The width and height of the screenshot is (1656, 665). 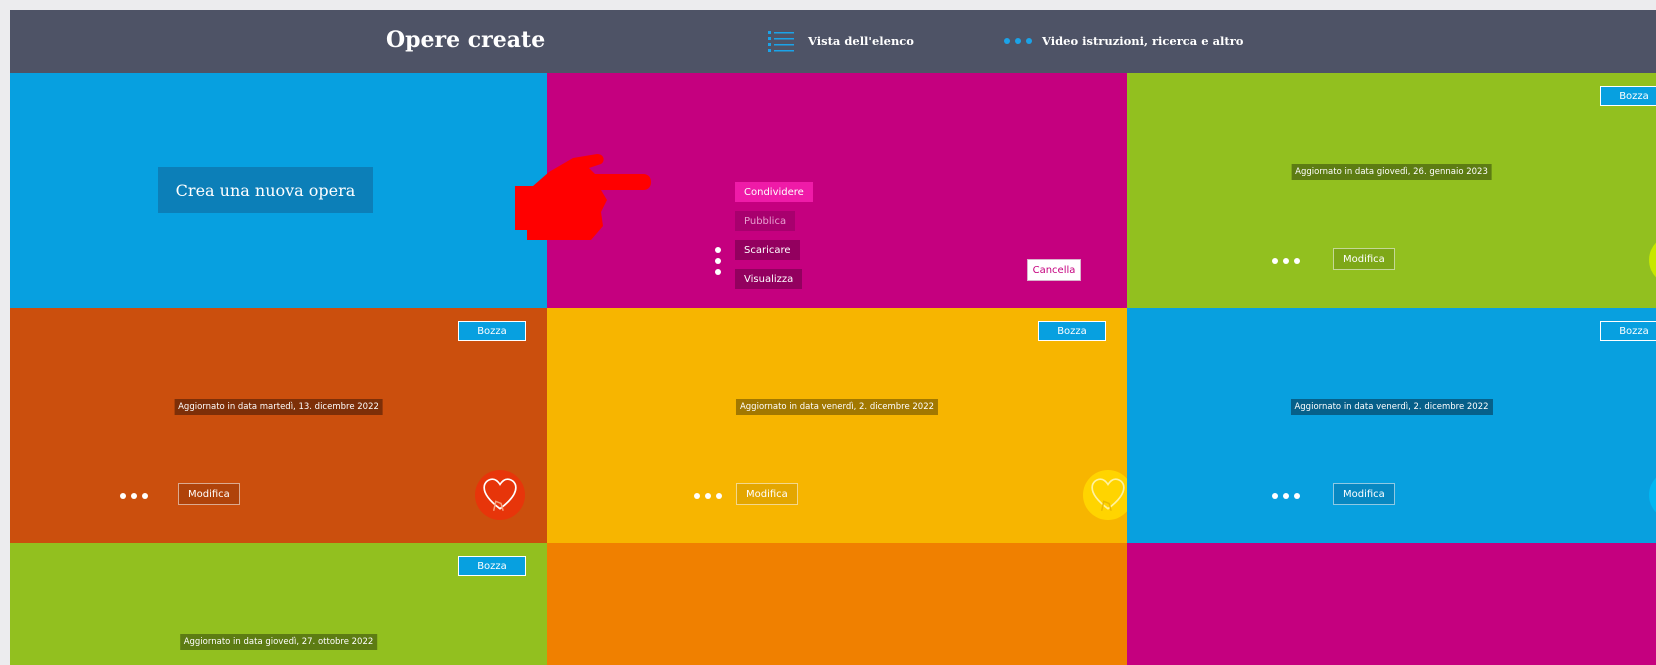 I want to click on more-link: Video istruzioni, ricerca e altro, so click(x=1123, y=41).